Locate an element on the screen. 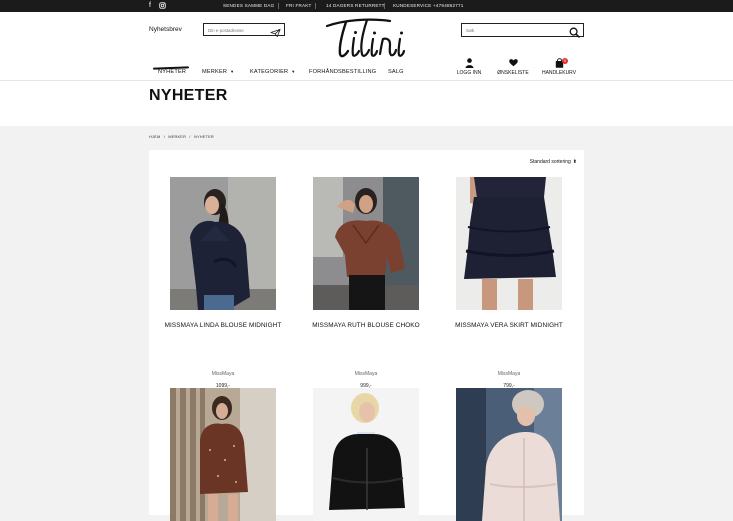  site-logo is located at coordinates (366, 37).